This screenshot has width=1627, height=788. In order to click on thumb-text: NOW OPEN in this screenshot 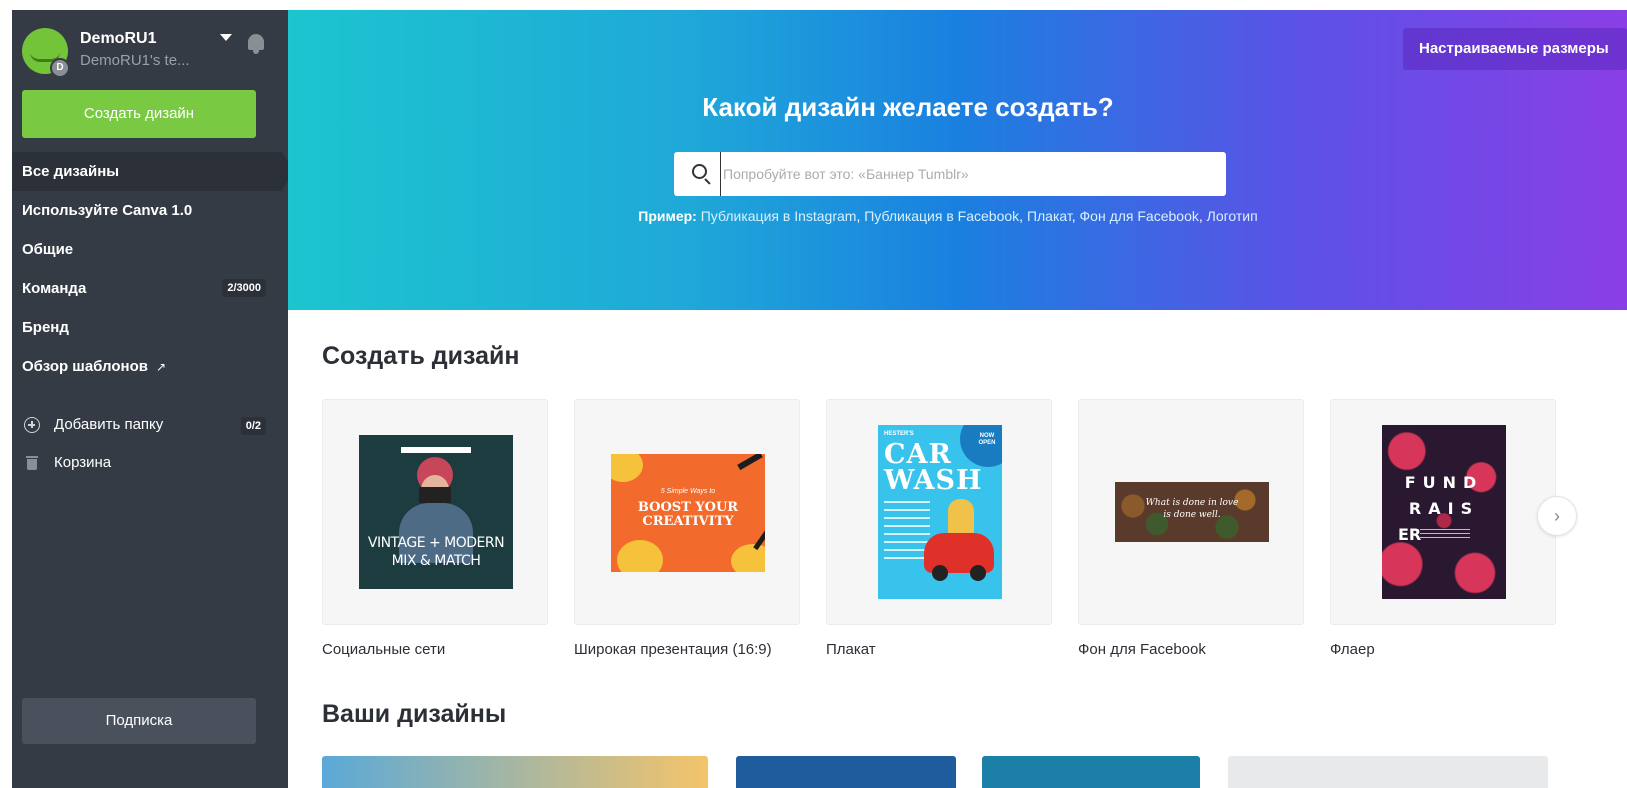, I will do `click(987, 439)`.